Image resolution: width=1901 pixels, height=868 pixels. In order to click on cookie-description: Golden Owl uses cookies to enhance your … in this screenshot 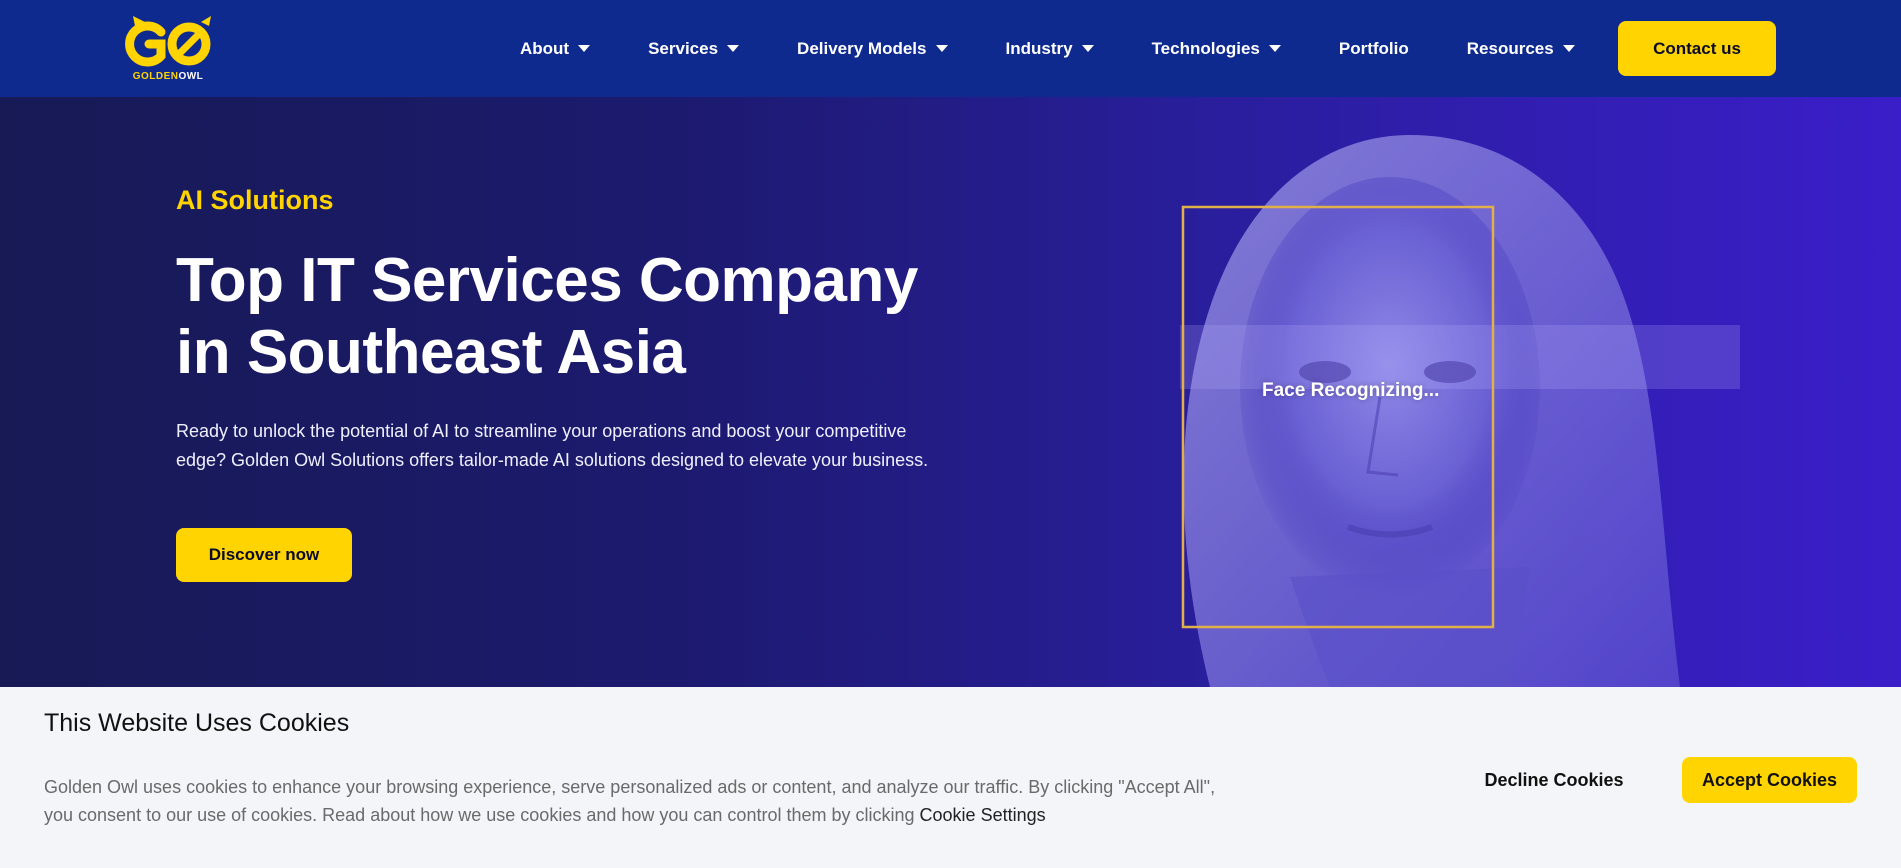, I will do `click(644, 801)`.